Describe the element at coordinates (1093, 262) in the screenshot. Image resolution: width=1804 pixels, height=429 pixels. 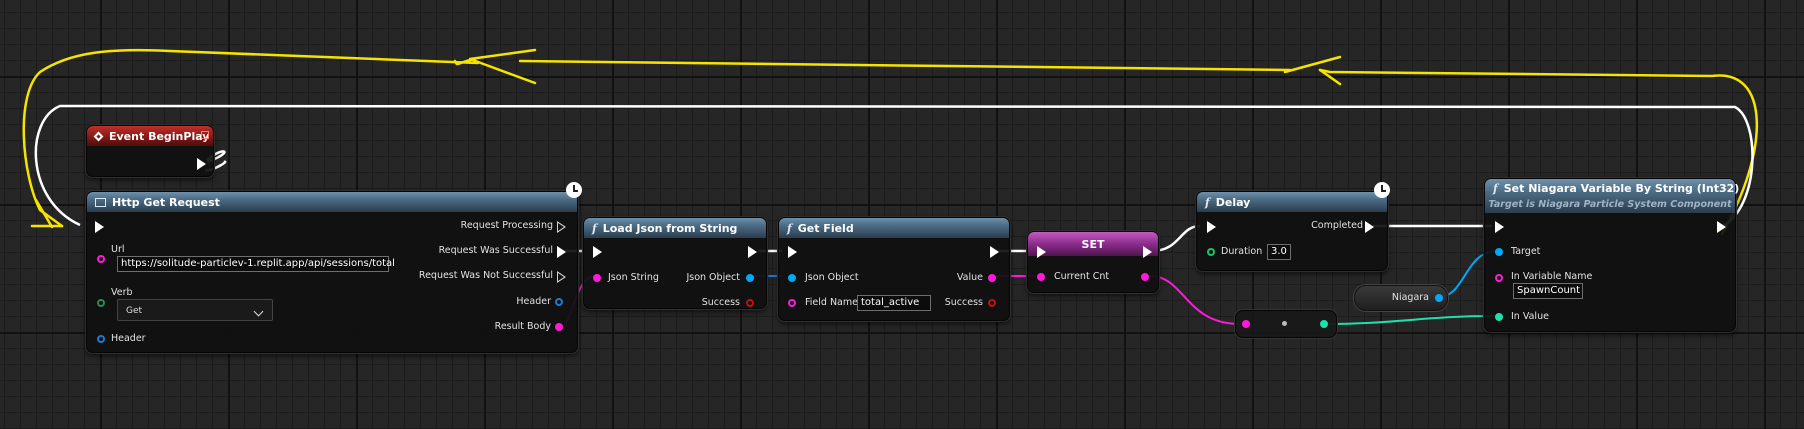
I see `set-current-cnt-node: SET Current Cnt` at that location.